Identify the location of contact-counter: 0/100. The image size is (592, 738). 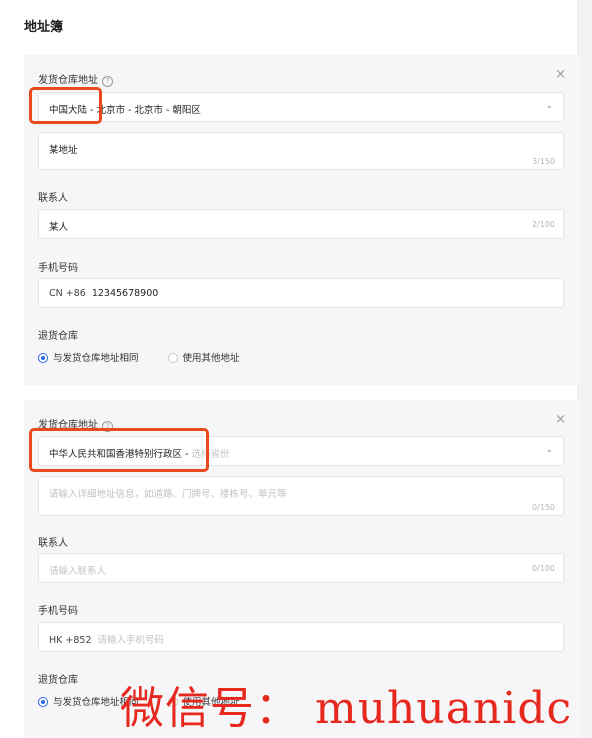
(543, 568).